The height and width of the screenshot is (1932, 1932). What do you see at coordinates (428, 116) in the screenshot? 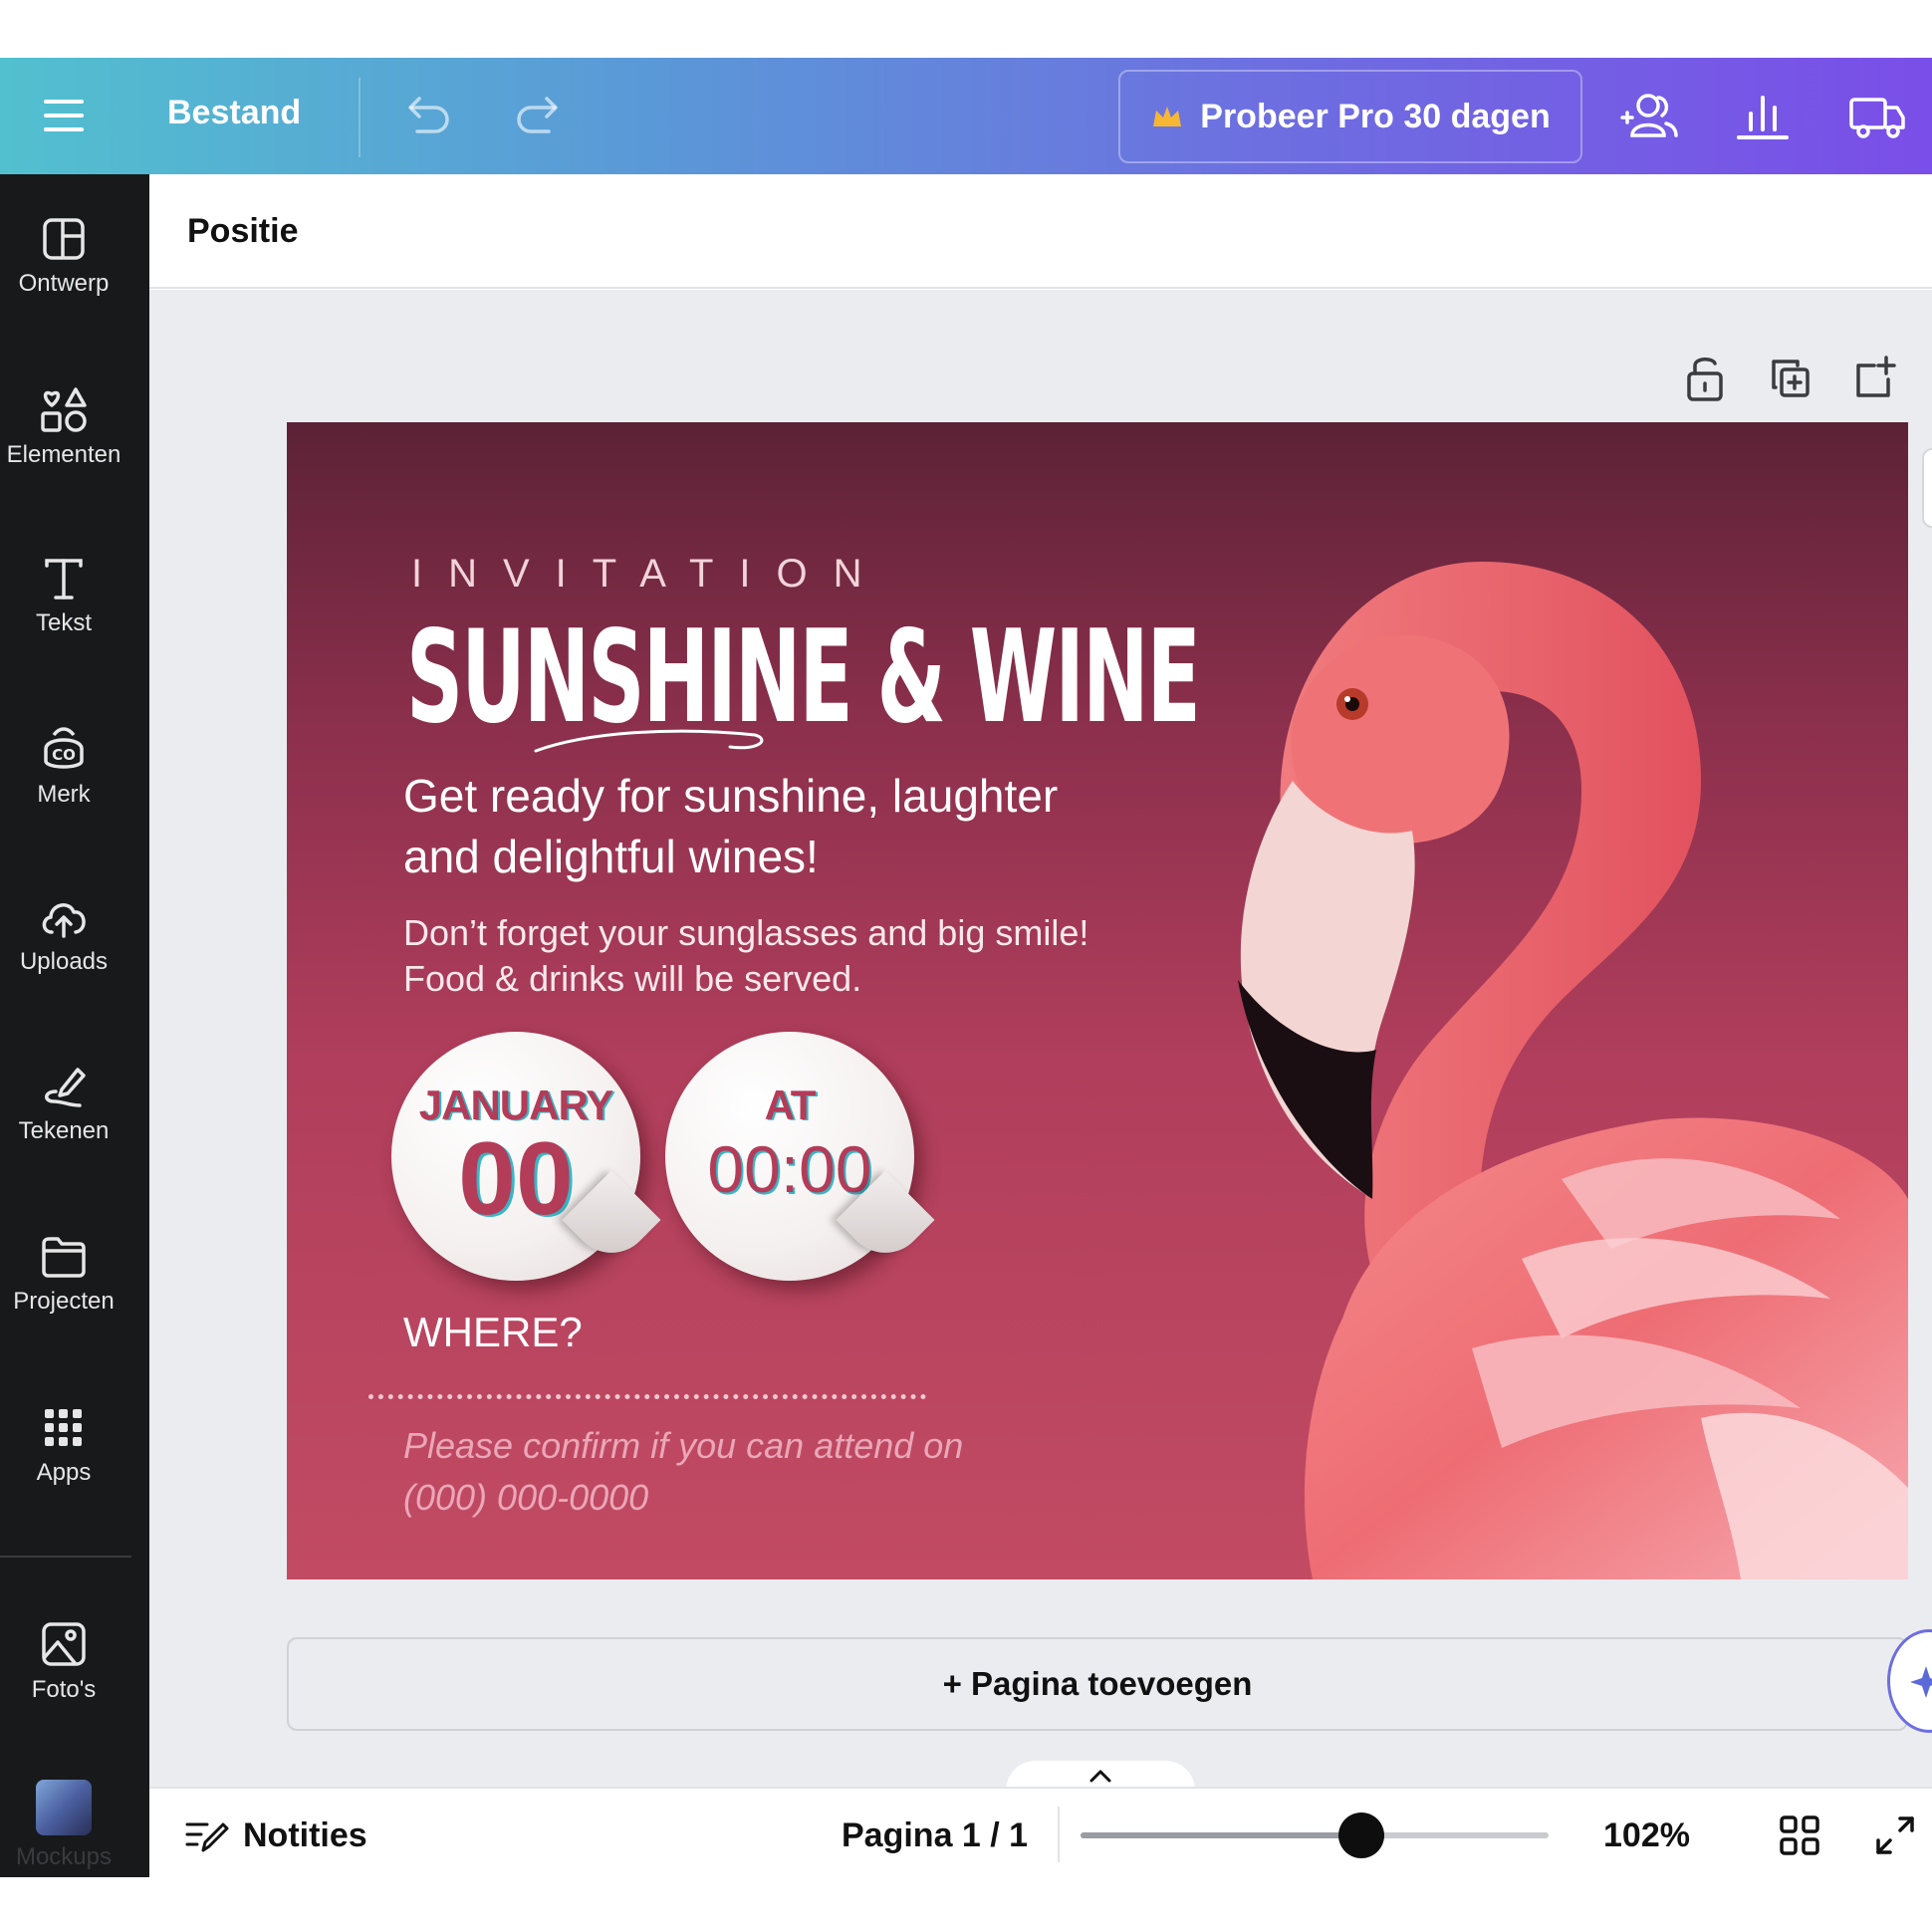
I see `undo-icon` at bounding box center [428, 116].